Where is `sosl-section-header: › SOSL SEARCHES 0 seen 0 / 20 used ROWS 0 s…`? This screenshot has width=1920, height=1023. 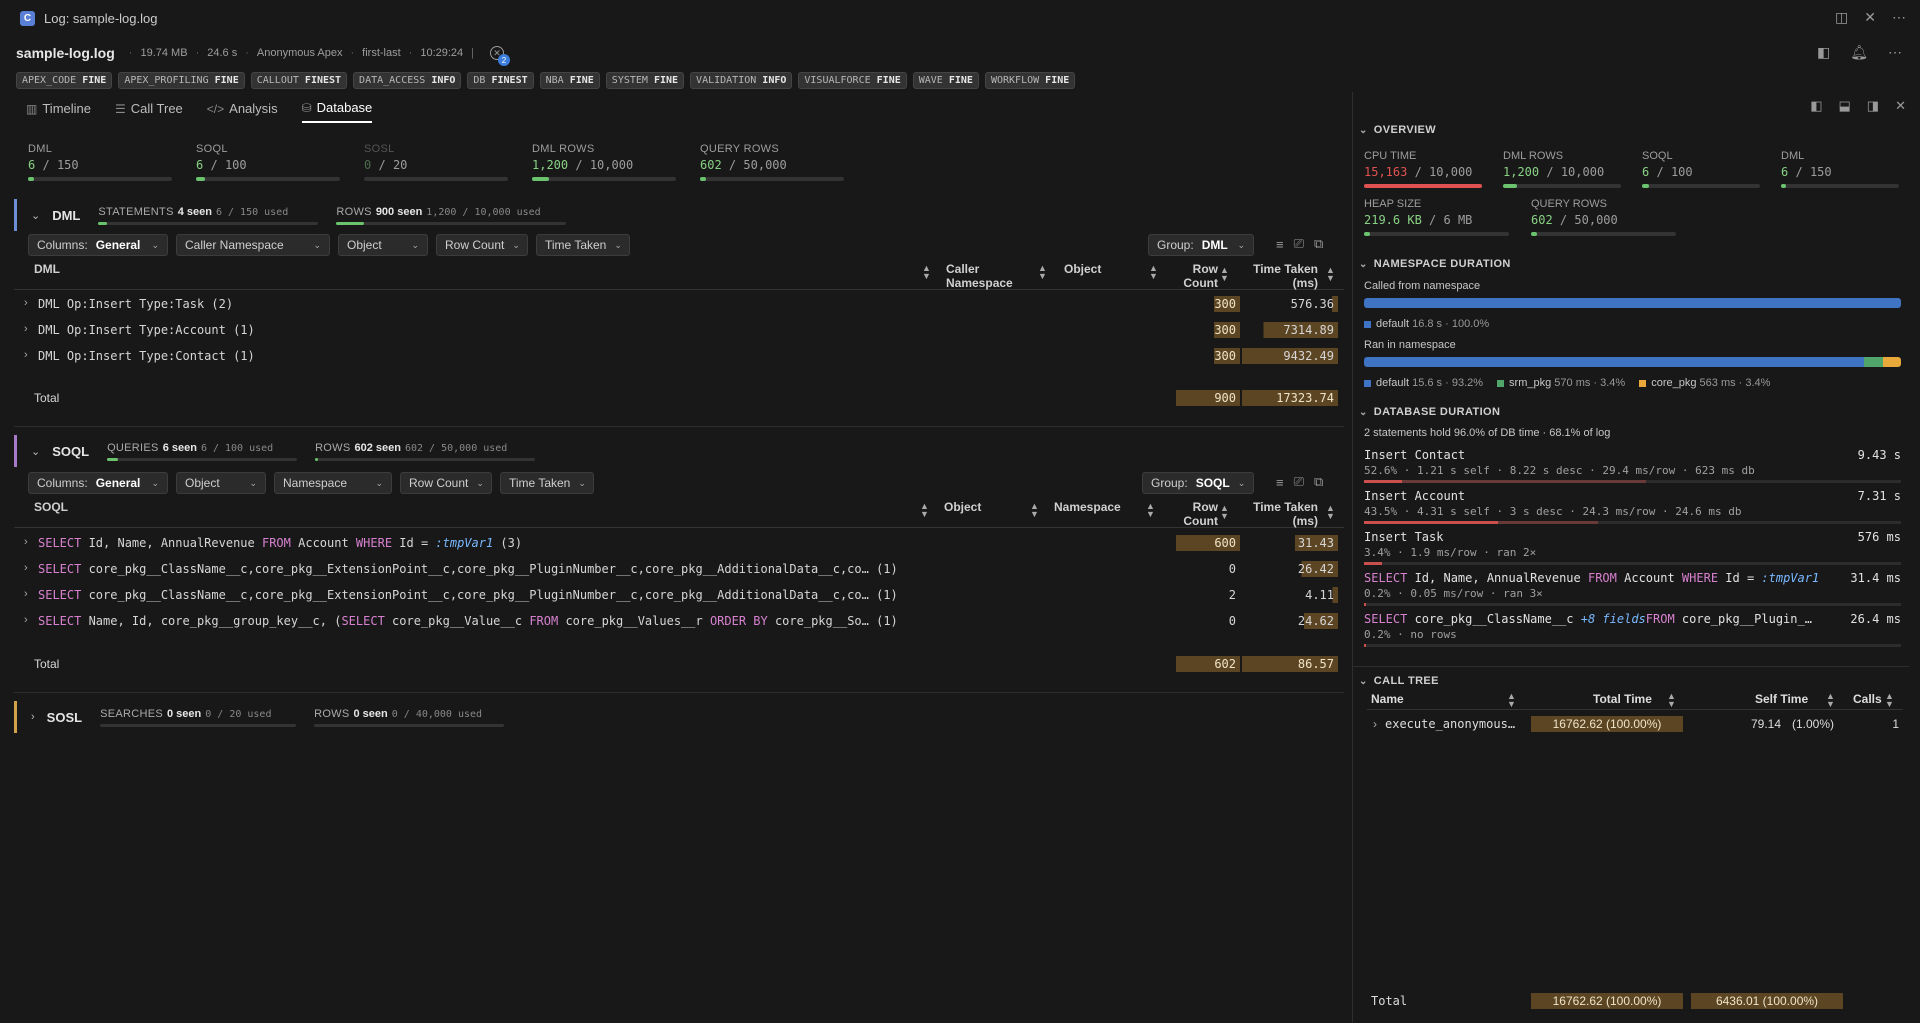 sosl-section-header: › SOSL SEARCHES 0 seen 0 / 20 used ROWS 0 s… is located at coordinates (680, 717).